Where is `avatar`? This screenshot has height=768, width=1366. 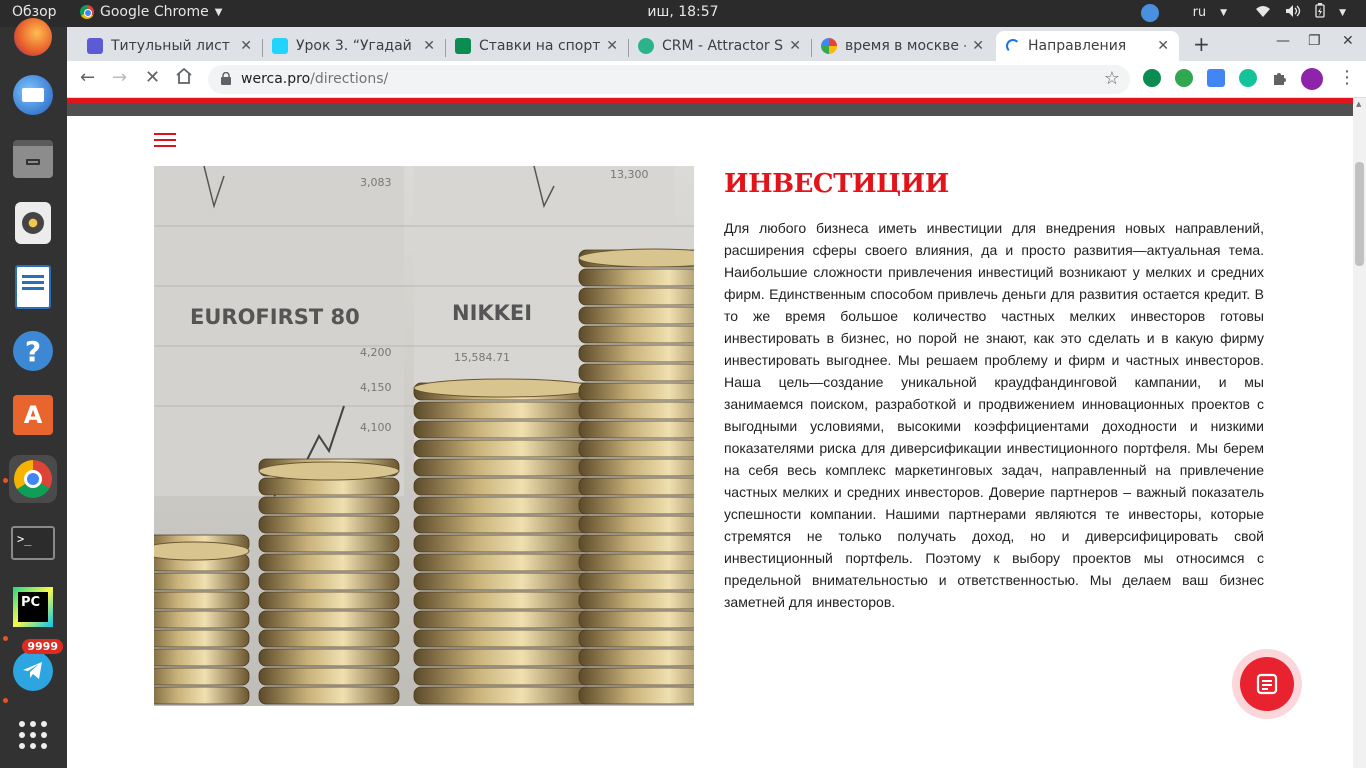 avatar is located at coordinates (1312, 79).